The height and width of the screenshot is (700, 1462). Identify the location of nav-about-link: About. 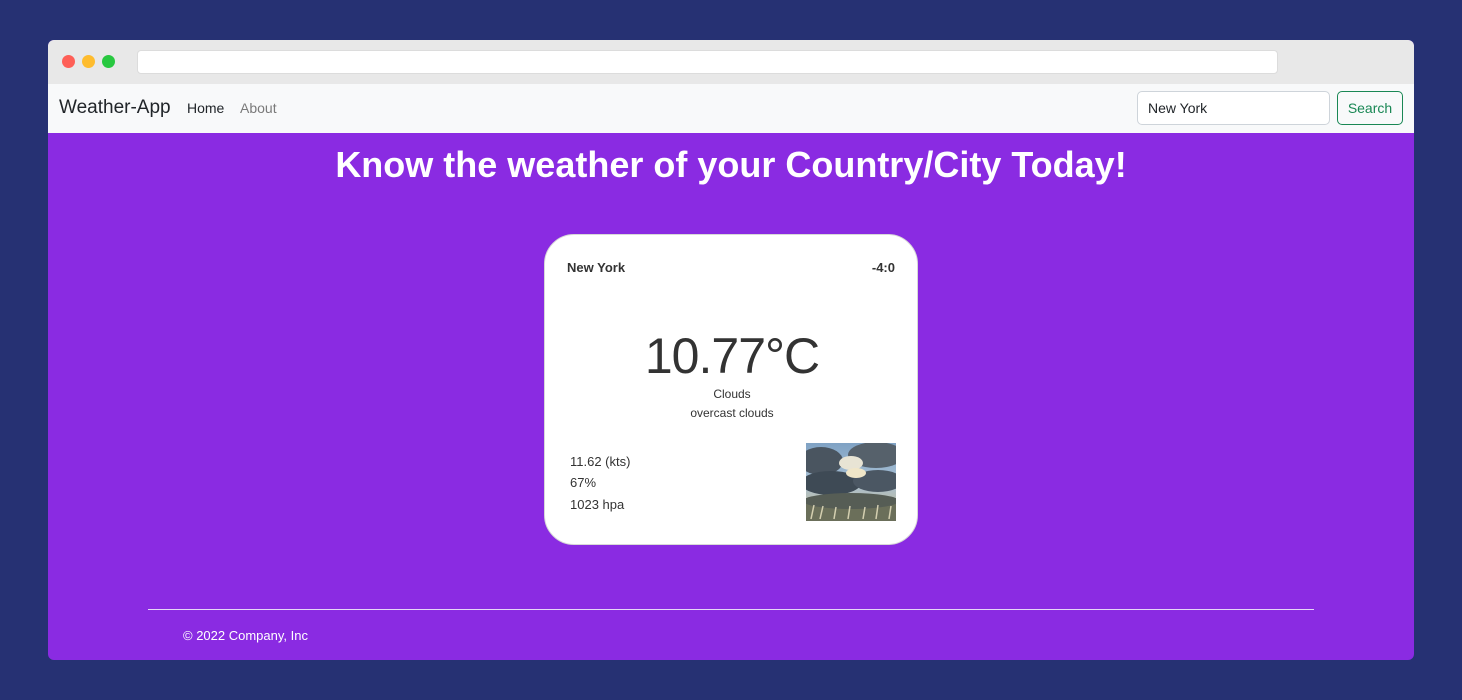
(258, 108).